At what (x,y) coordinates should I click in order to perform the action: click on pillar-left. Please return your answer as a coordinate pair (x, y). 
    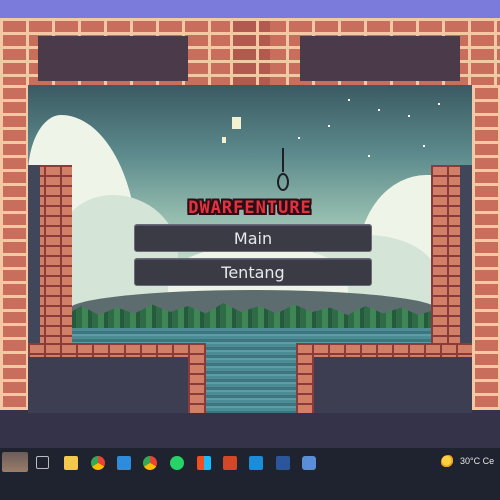
    Looking at the image, I should click on (197, 378).